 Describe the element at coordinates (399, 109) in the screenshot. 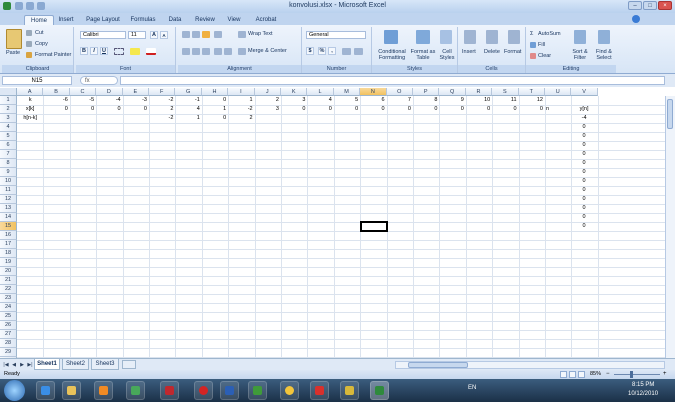

I see `cell-o2: 0` at that location.